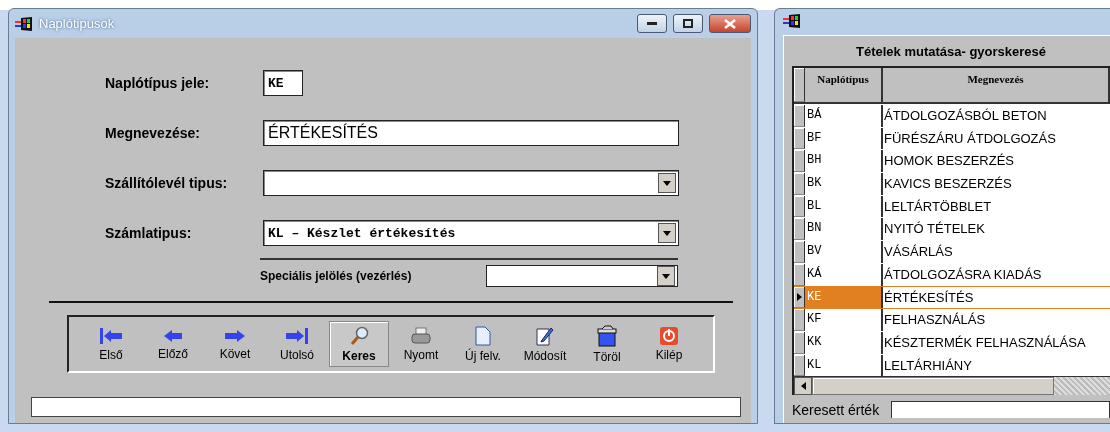 The image size is (1110, 432). I want to click on table-row: BH HOMOK BESZERZÉS, so click(952, 161).